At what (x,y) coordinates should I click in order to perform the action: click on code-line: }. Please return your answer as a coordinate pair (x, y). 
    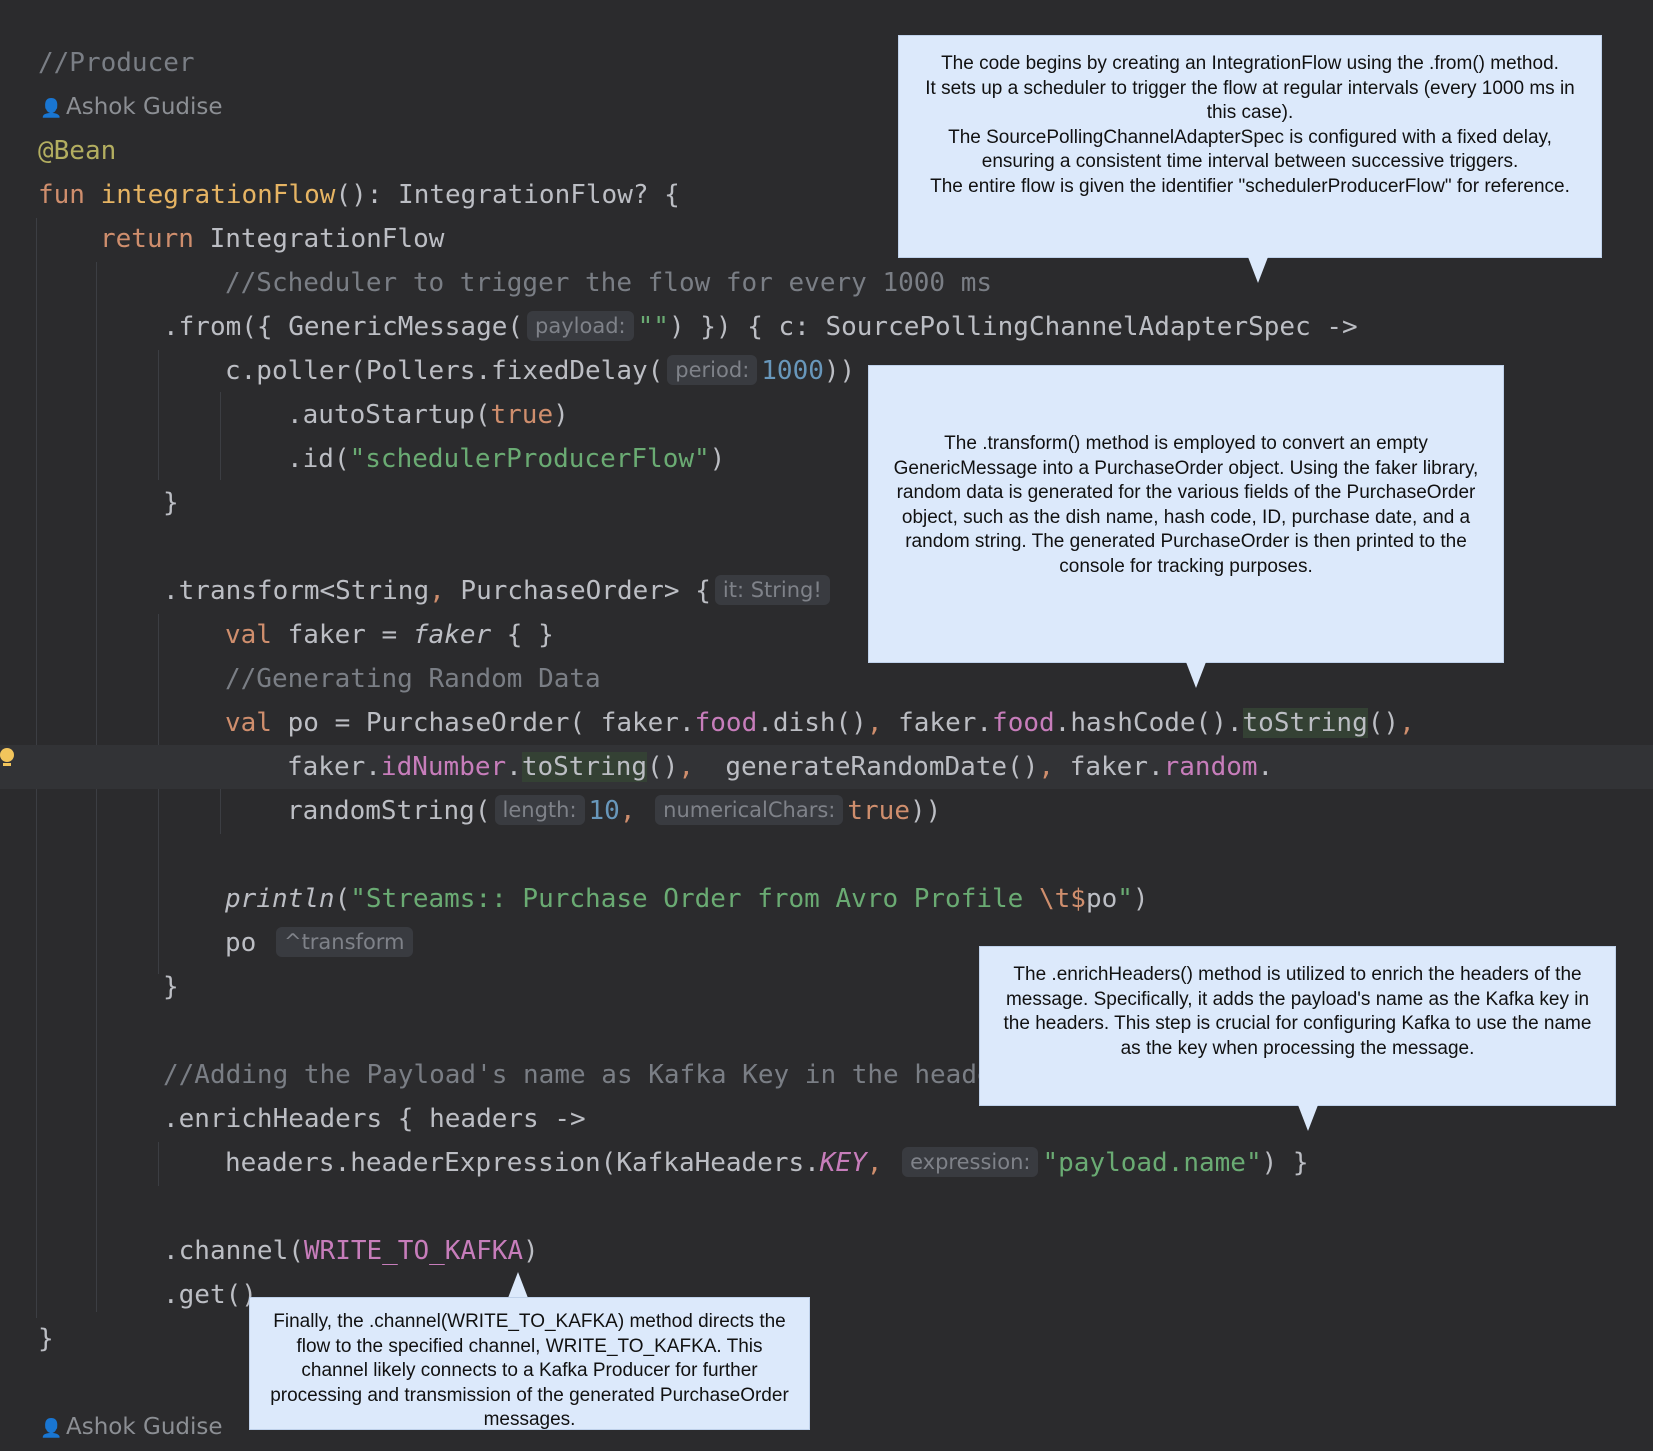
    Looking at the image, I should click on (826, 1339).